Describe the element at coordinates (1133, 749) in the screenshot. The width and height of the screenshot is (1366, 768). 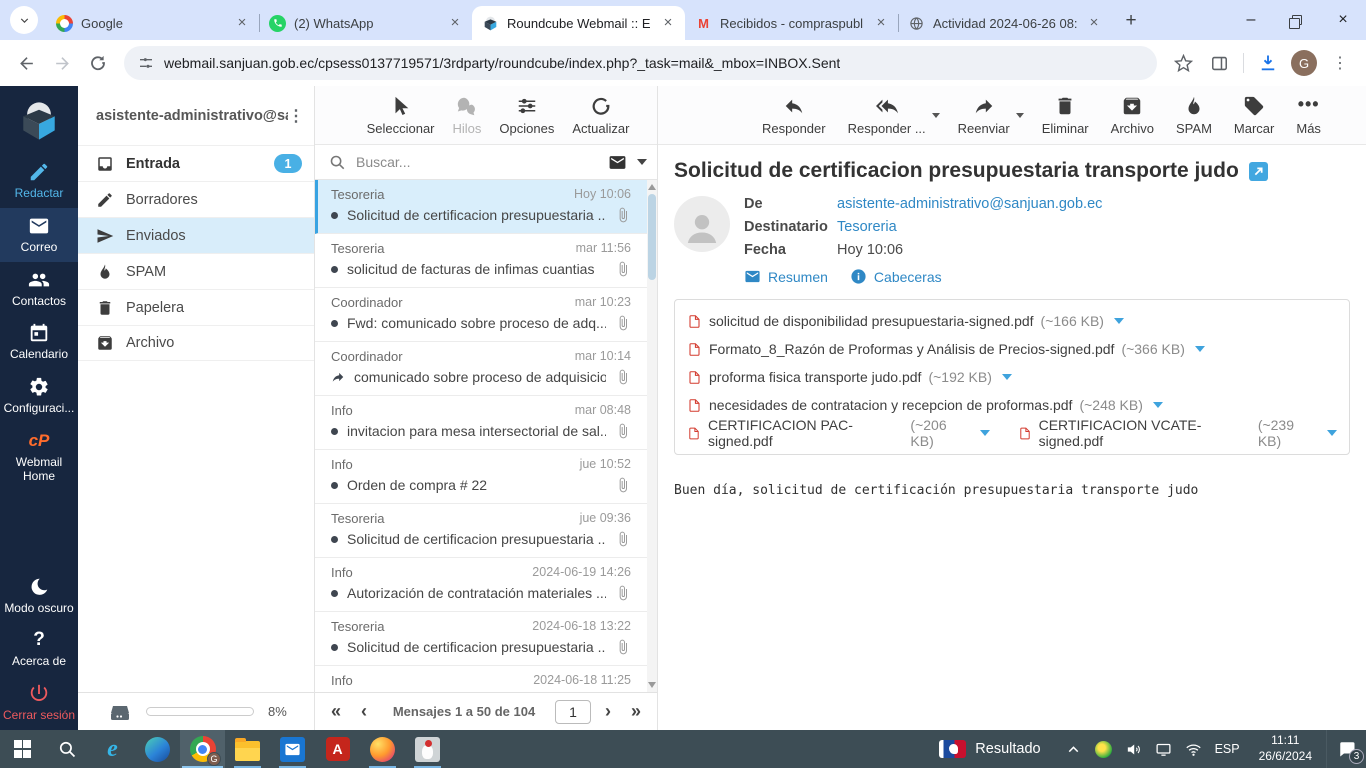
I see `volume-icon` at that location.